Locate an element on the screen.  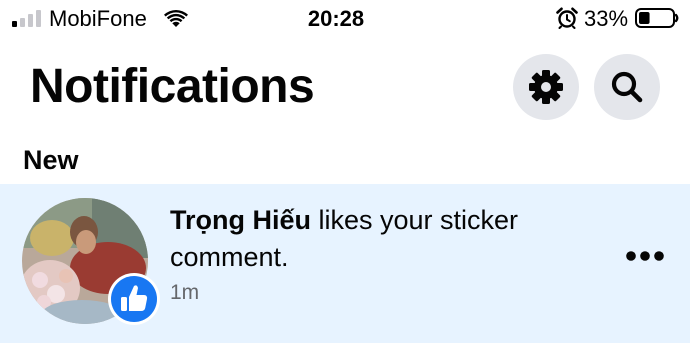
battery-level-fill is located at coordinates (644, 18).